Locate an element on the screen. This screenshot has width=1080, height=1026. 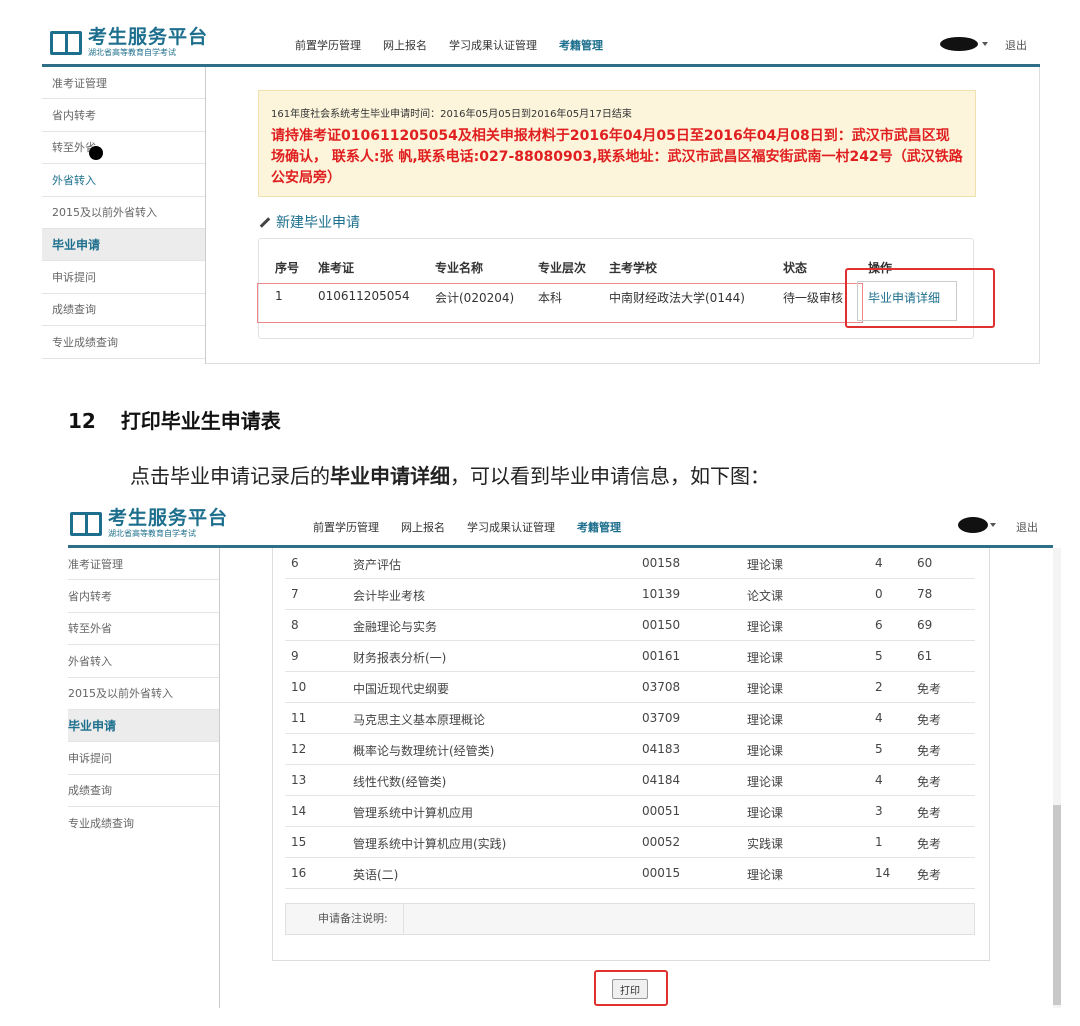
course-code: 04184 is located at coordinates (661, 780).